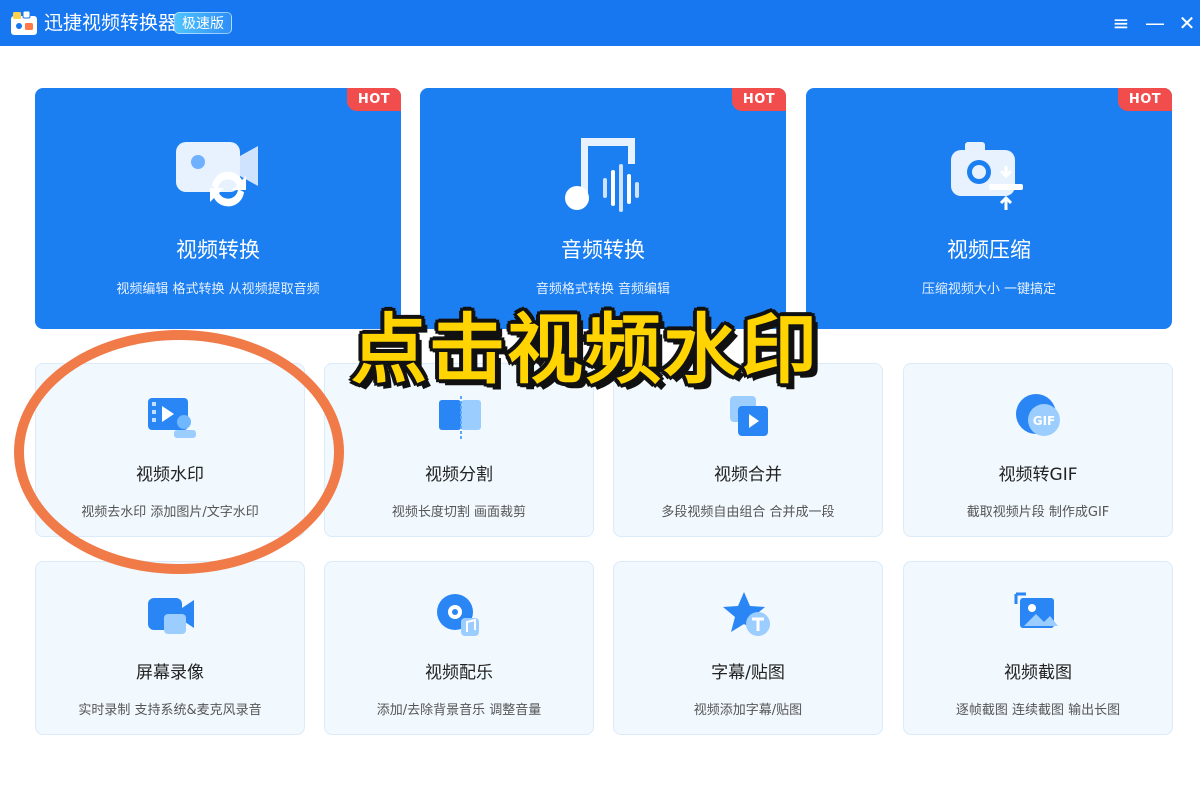 Image resolution: width=1200 pixels, height=796 pixels. I want to click on gif-icon-label: GIF, so click(1044, 421).